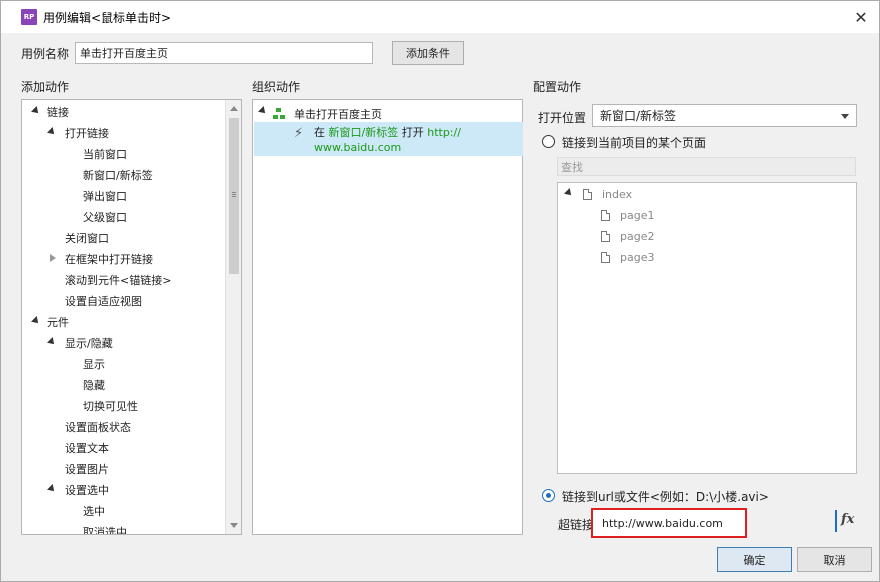  I want to click on link-to-url-radio, so click(548, 495).